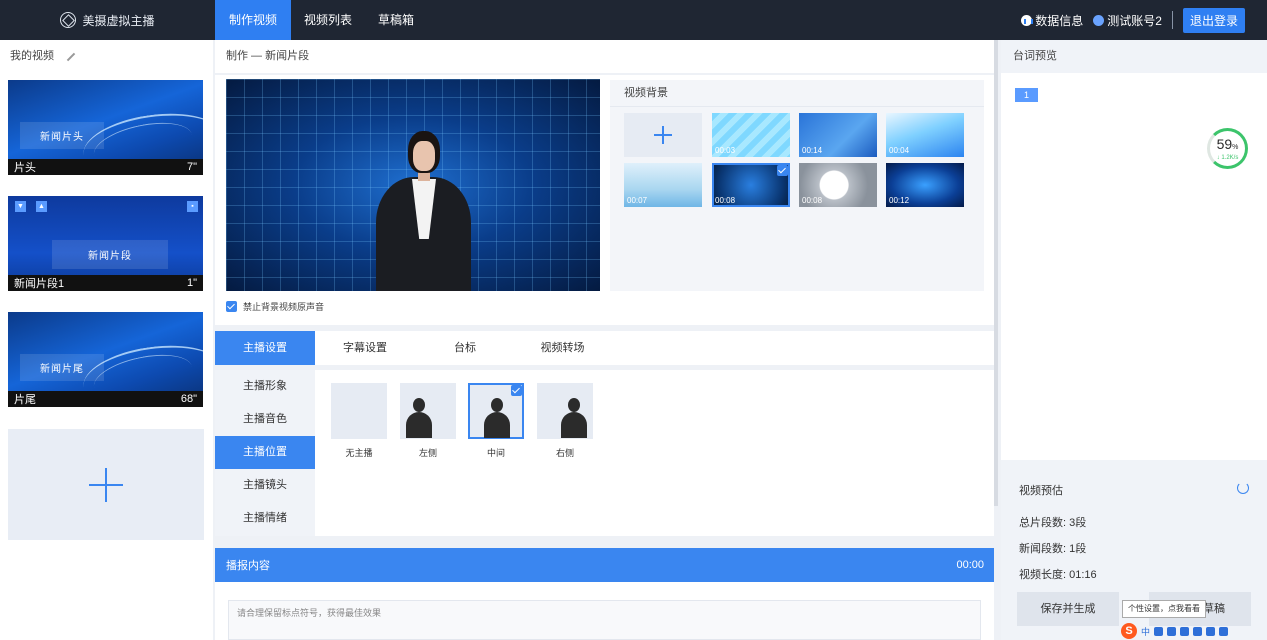 The image size is (1267, 640). I want to click on background-thumb: 00:03, so click(751, 135).